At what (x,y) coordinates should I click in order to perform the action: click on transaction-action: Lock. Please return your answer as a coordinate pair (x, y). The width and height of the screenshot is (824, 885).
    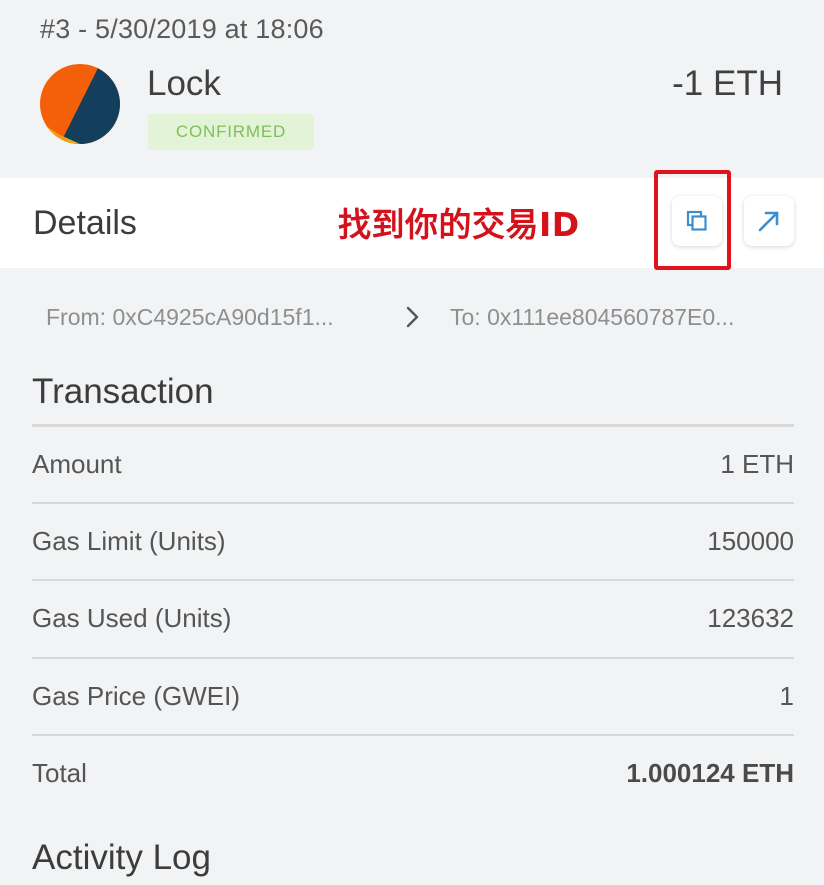
    Looking at the image, I should click on (184, 83).